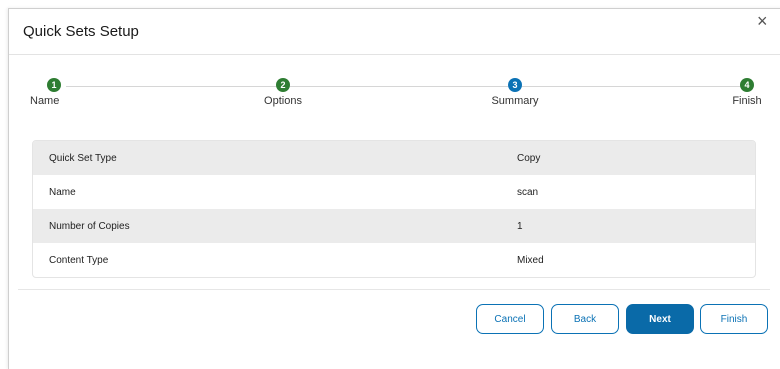  I want to click on step-2-icon: 2, so click(283, 85).